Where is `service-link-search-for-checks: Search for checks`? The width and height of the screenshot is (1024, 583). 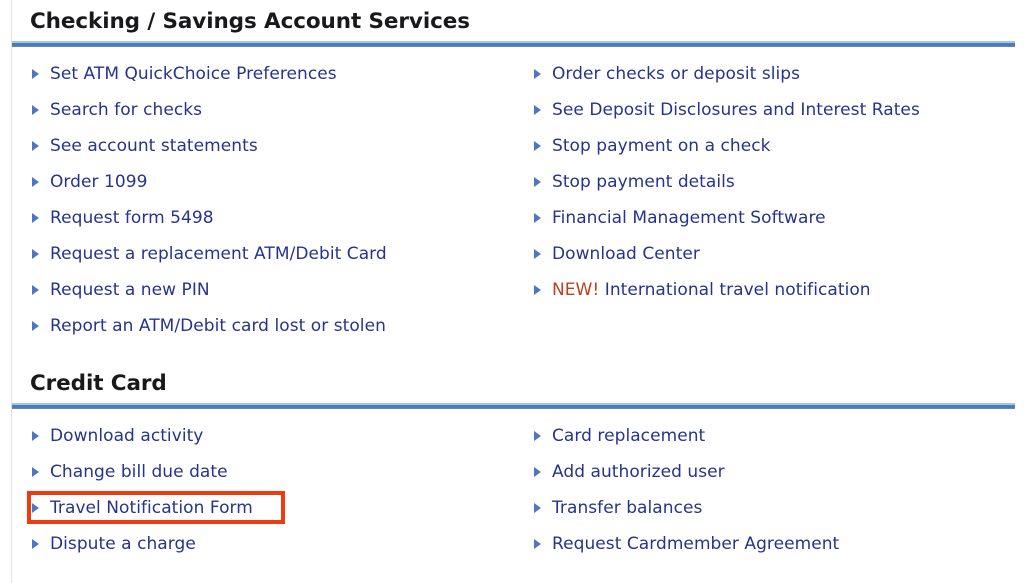 service-link-search-for-checks: Search for checks is located at coordinates (280, 110).